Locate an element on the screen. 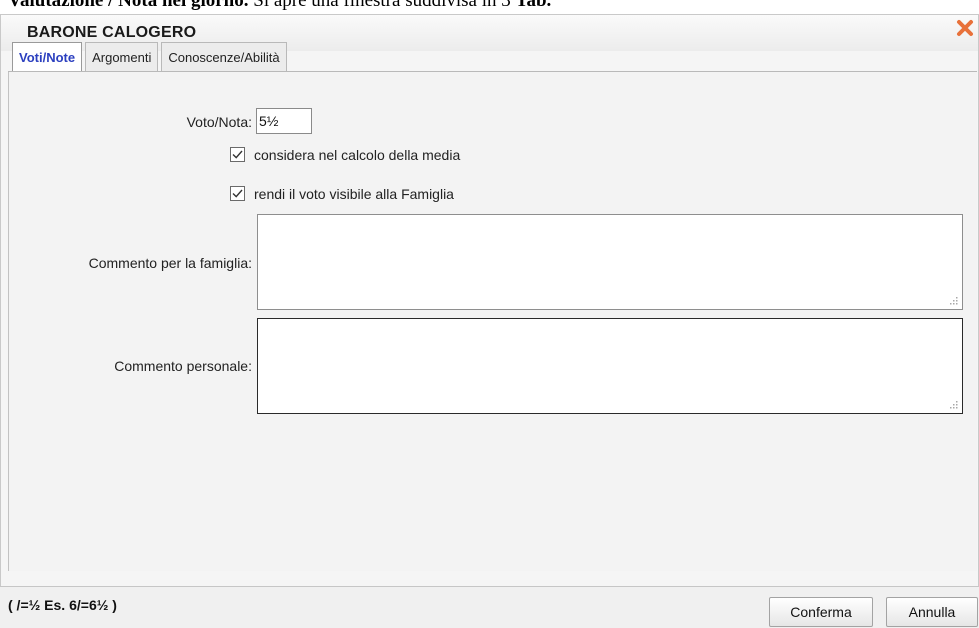 This screenshot has width=979, height=628. document-text-bold: Valutazione / Nota nel giorno. is located at coordinates (128, 5).